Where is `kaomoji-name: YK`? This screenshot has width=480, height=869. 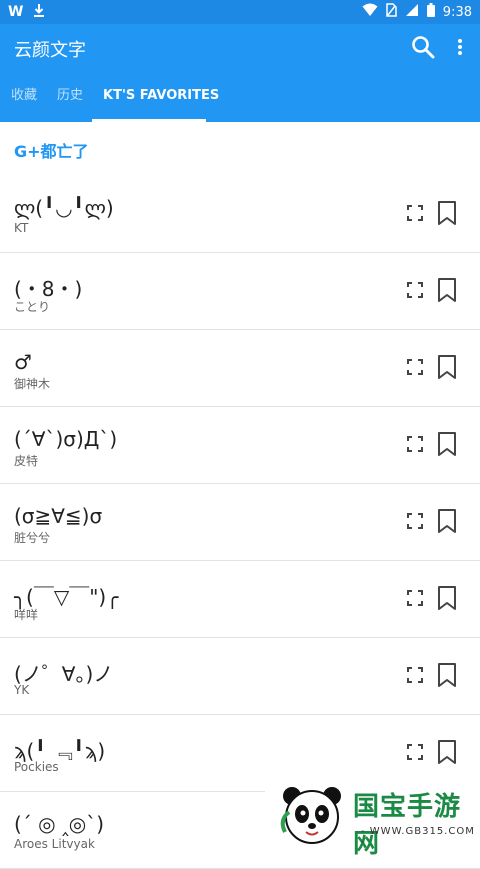
kaomoji-name: YK is located at coordinates (22, 690).